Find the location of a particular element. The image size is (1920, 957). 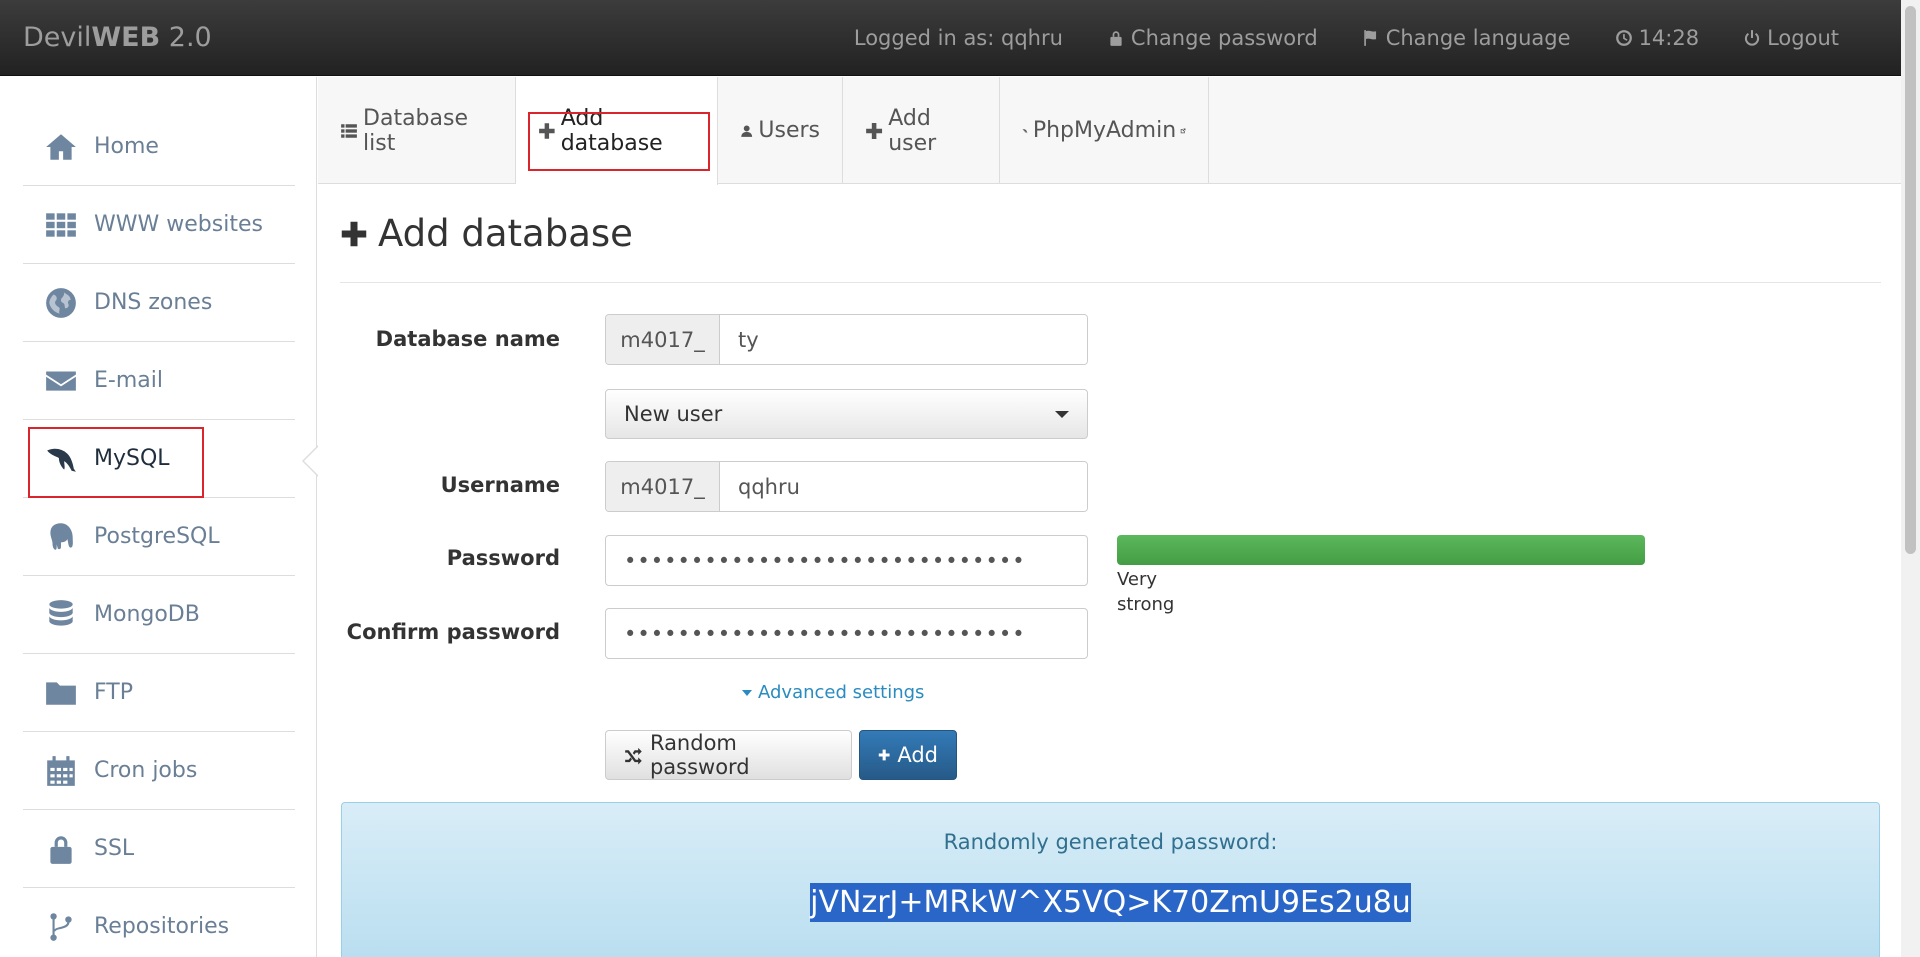

user-select: New user is located at coordinates (846, 414).